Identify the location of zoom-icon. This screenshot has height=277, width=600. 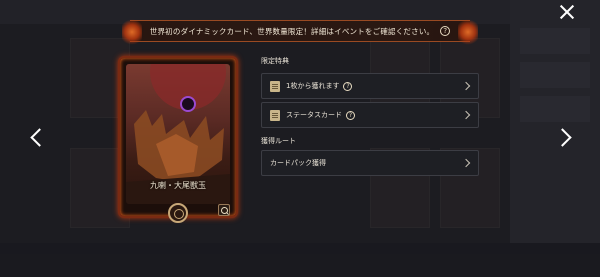
(224, 210).